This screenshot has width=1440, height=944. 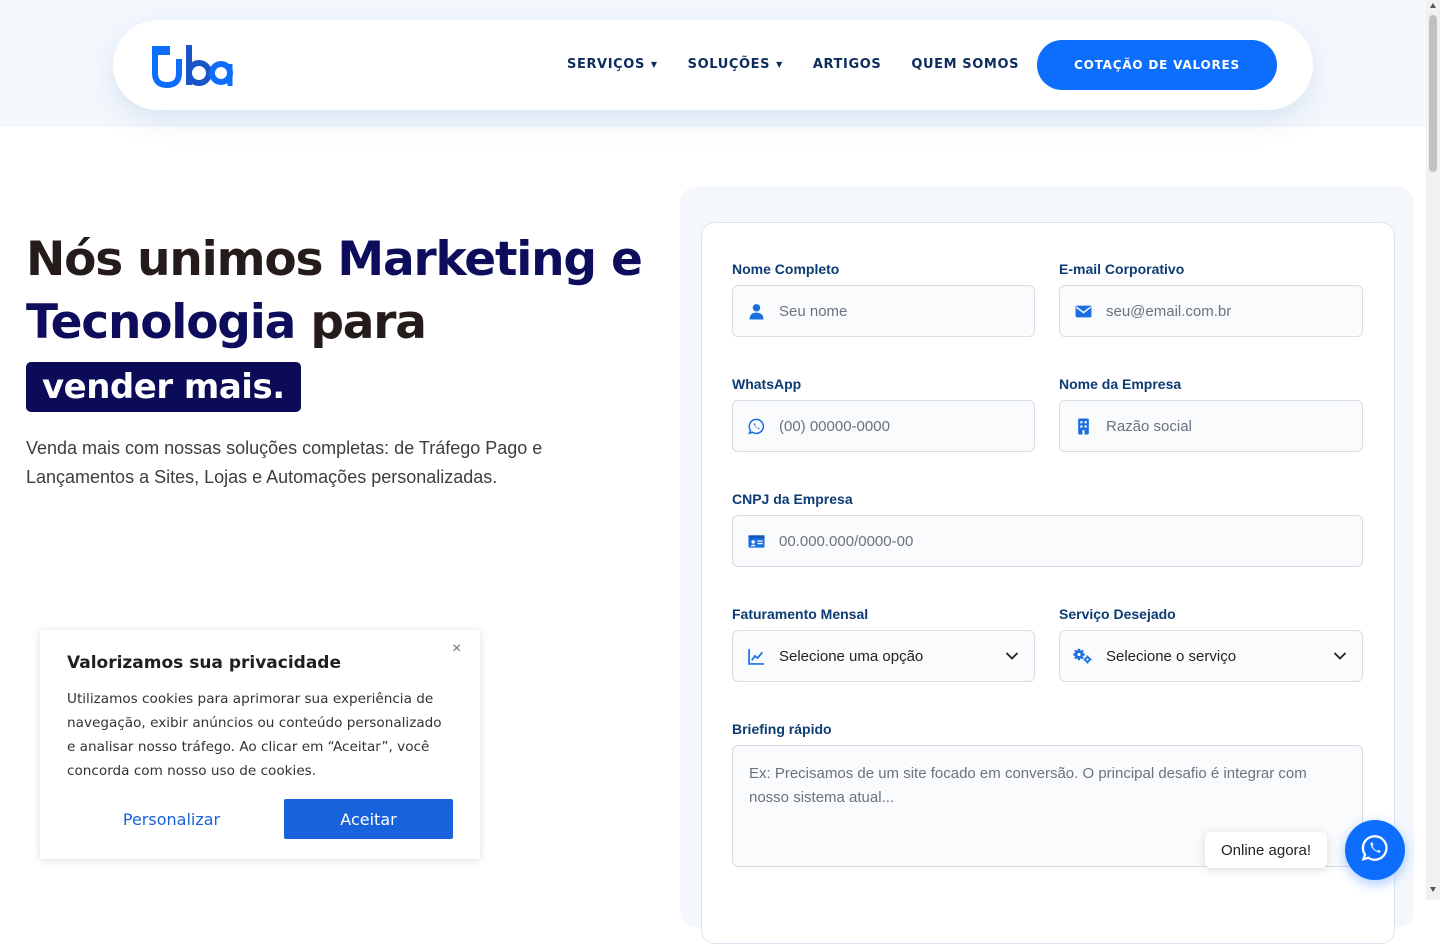 I want to click on quote-button: COTAÇÃO DE VALORES, so click(x=1157, y=65).